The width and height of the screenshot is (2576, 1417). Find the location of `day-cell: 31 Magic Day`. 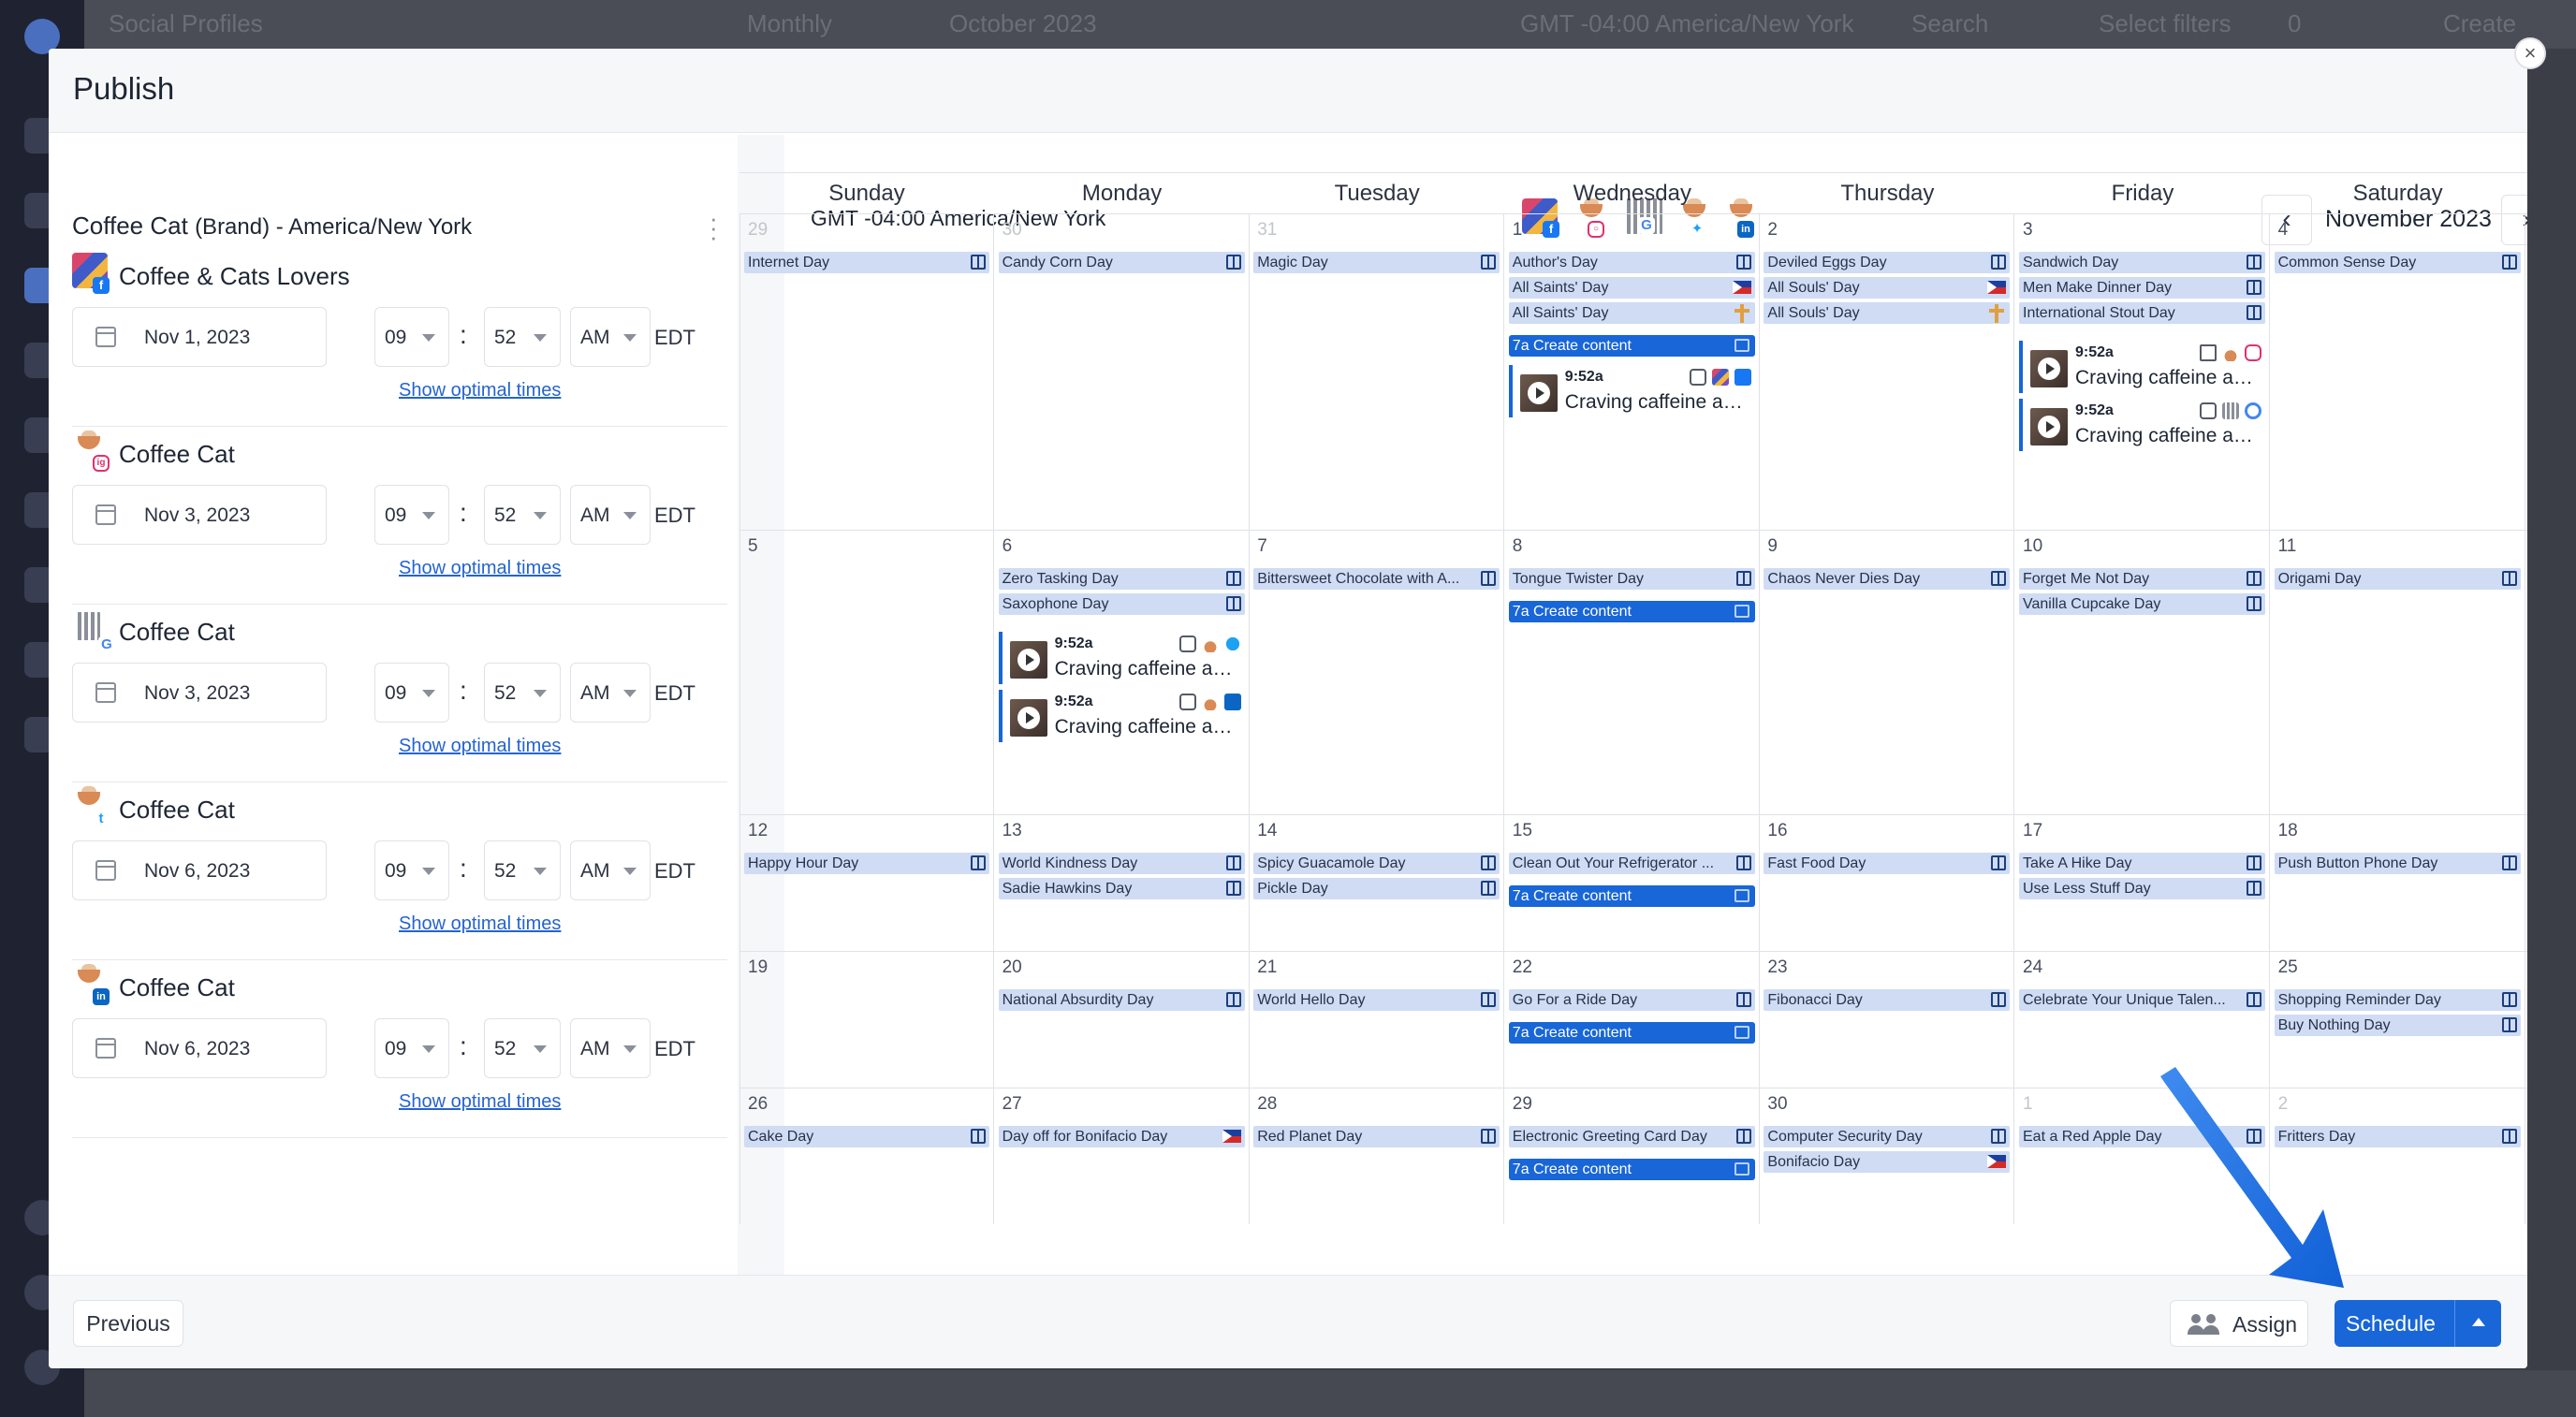

day-cell: 31 Magic Day is located at coordinates (1377, 372).